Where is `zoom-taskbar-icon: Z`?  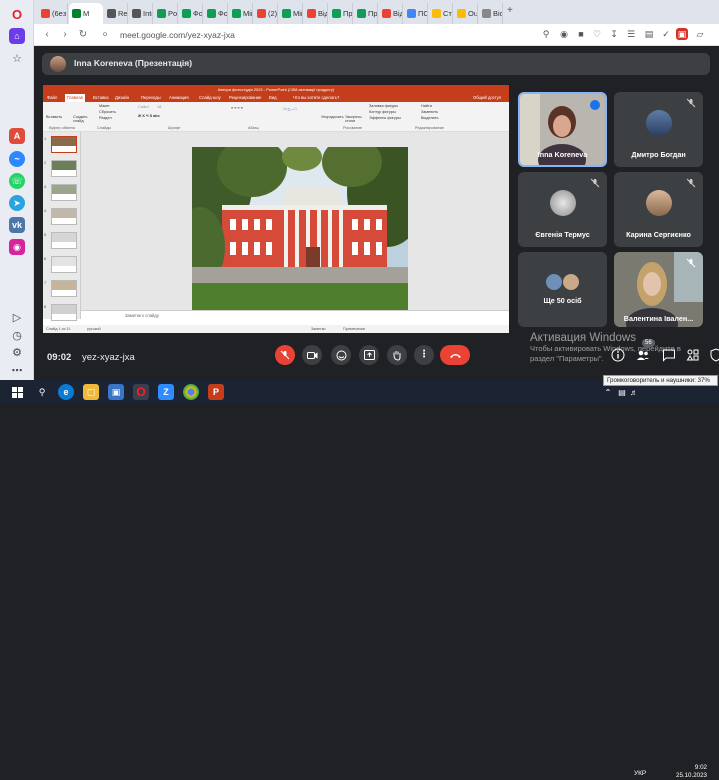 zoom-taskbar-icon: Z is located at coordinates (166, 392).